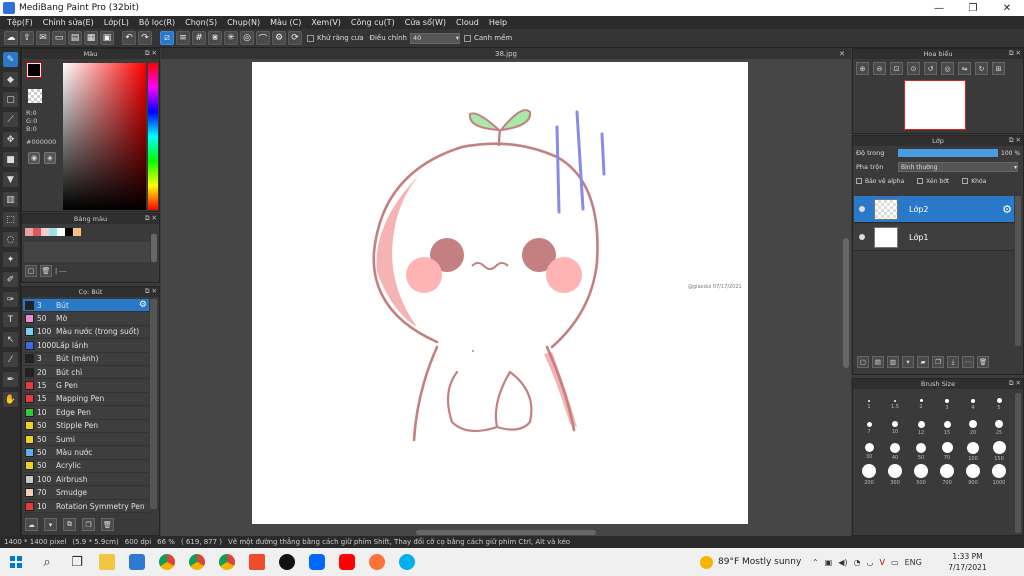 This screenshot has width=1024, height=576. Describe the element at coordinates (215, 38) in the screenshot. I see `snap-vanish-icon: ⋇` at that location.